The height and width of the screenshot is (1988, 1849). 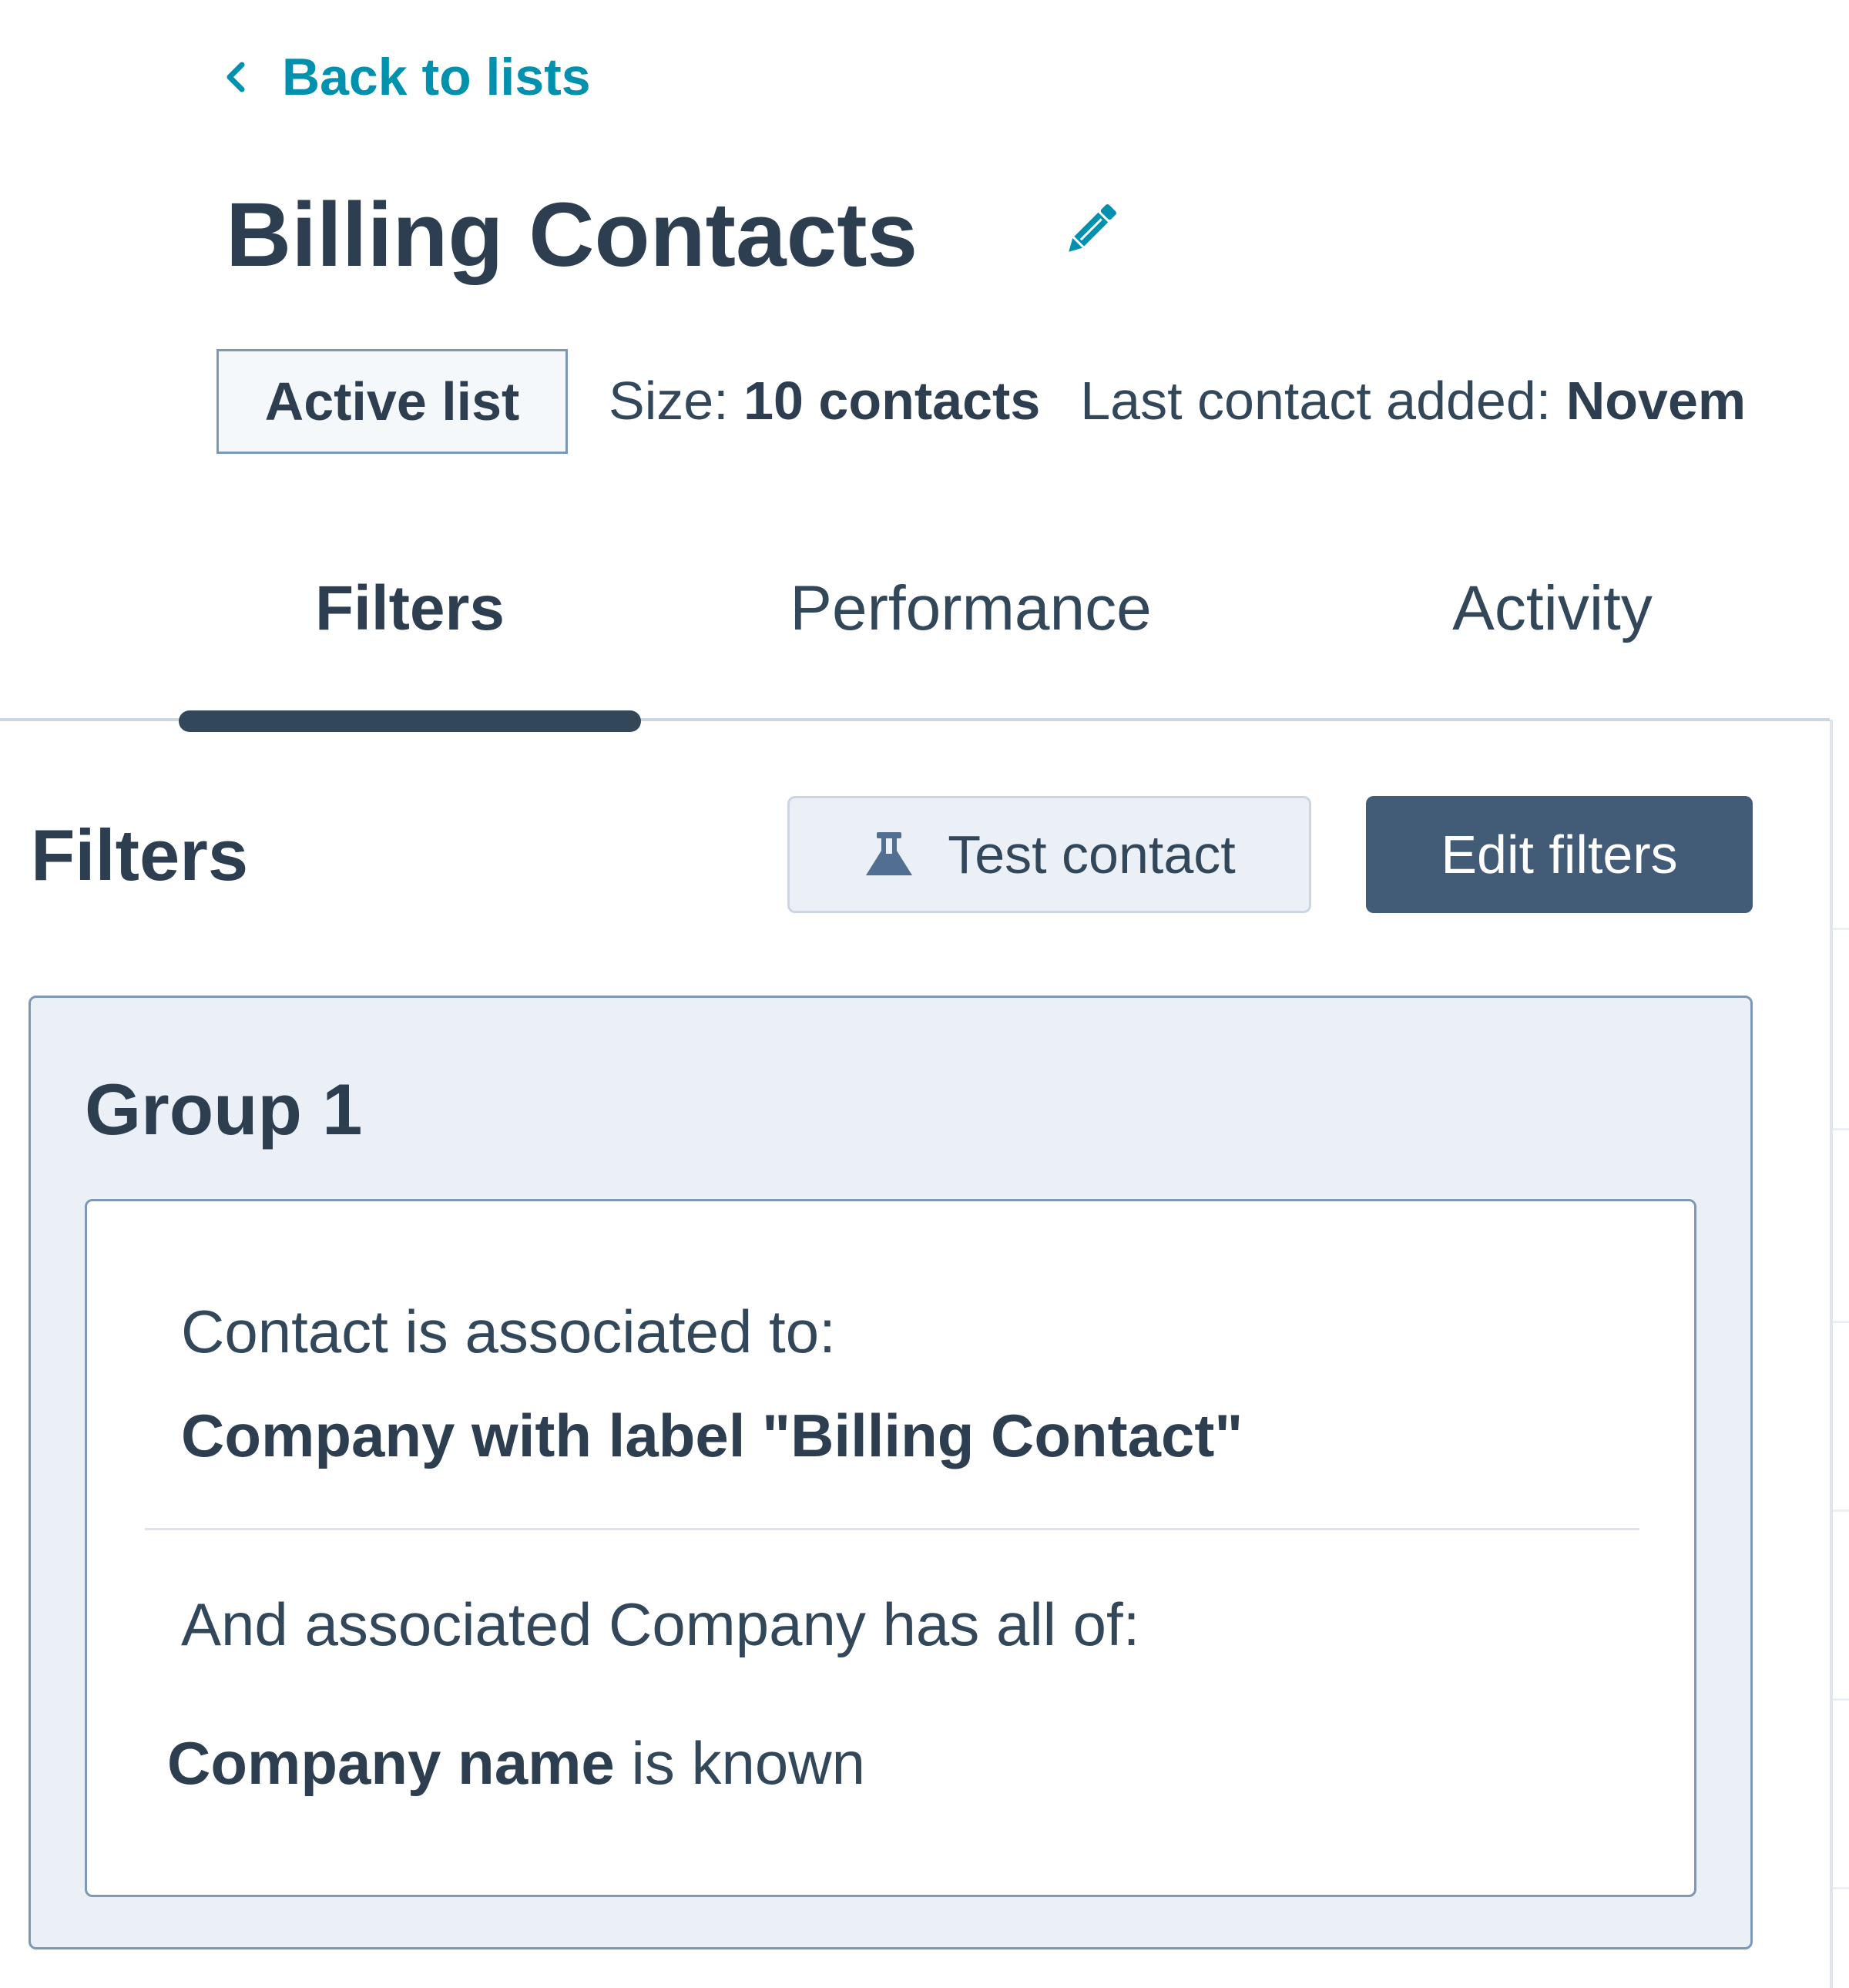 I want to click on pencil-icon, so click(x=1092, y=229).